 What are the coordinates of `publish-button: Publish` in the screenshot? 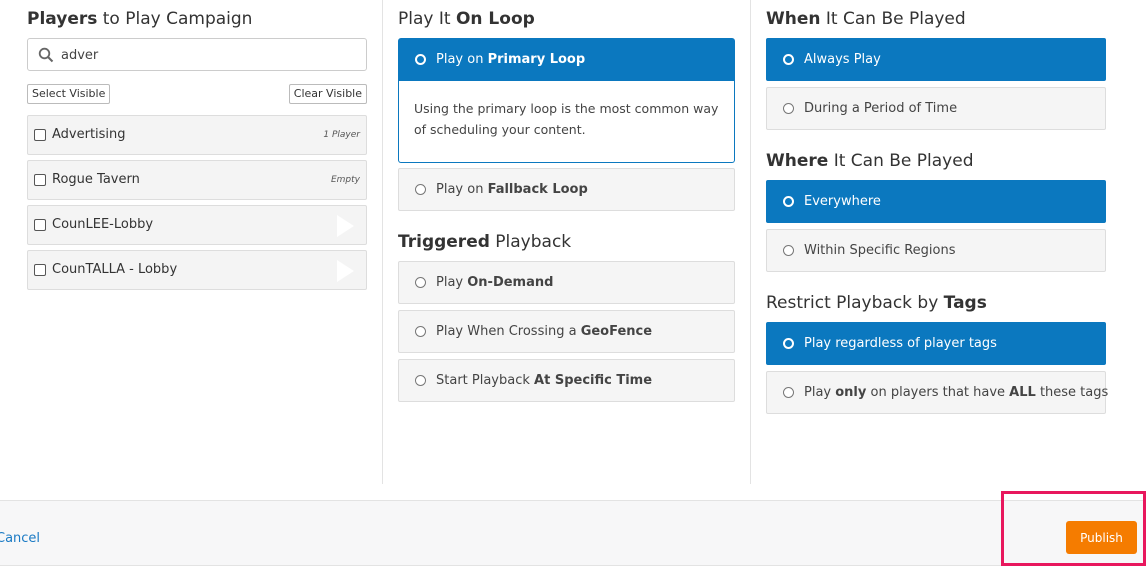 It's located at (1101, 537).